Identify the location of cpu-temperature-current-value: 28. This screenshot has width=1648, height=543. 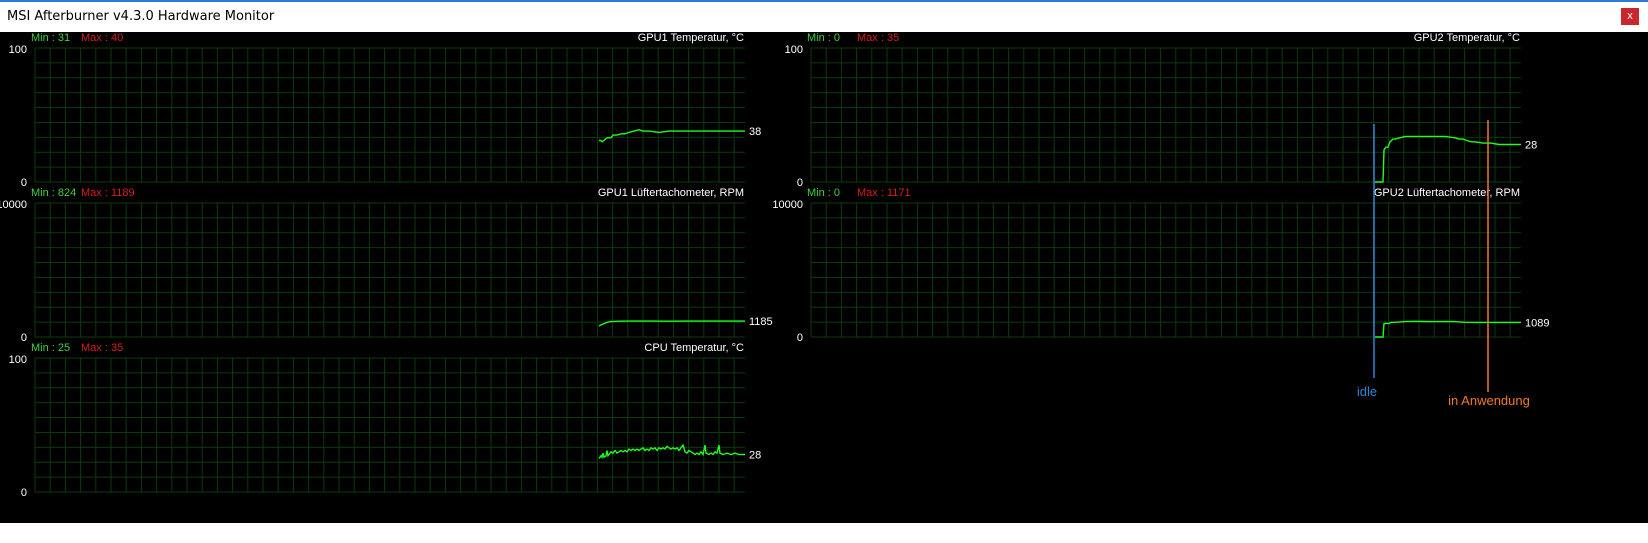
(755, 455).